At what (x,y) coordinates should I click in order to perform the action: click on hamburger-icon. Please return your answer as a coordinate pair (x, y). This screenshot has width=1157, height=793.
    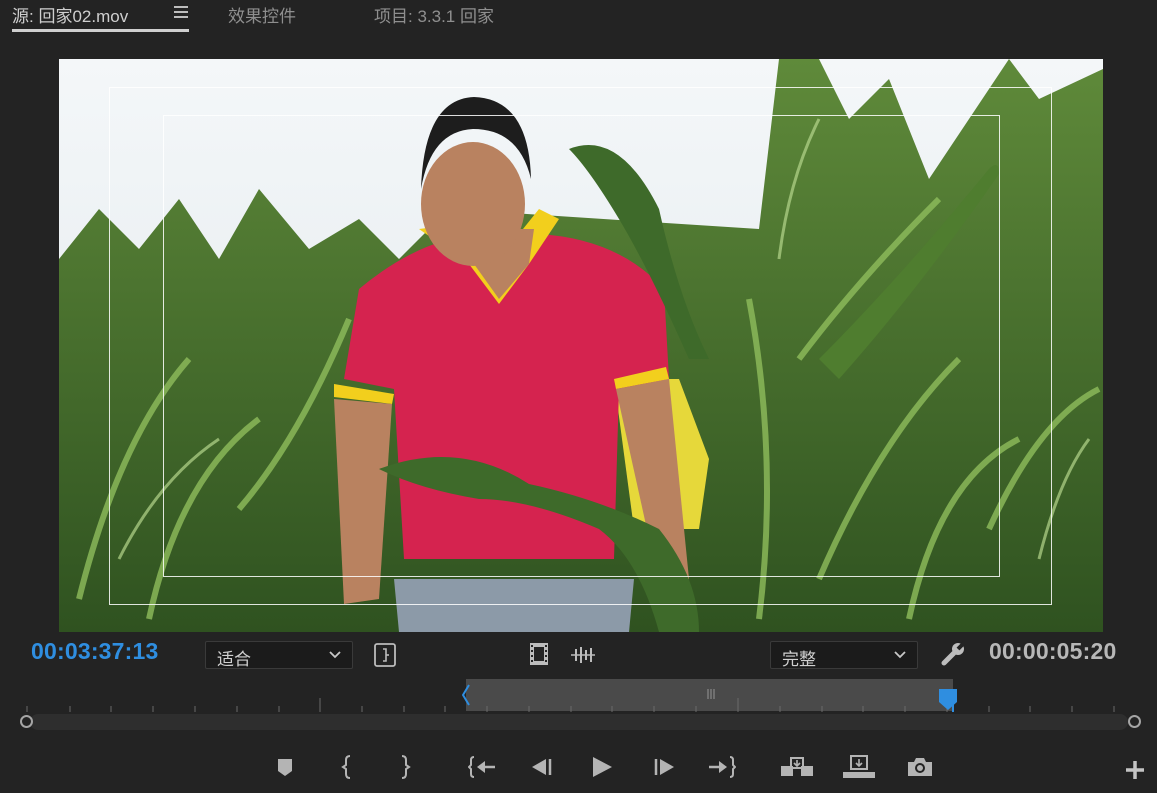
    Looking at the image, I should click on (181, 13).